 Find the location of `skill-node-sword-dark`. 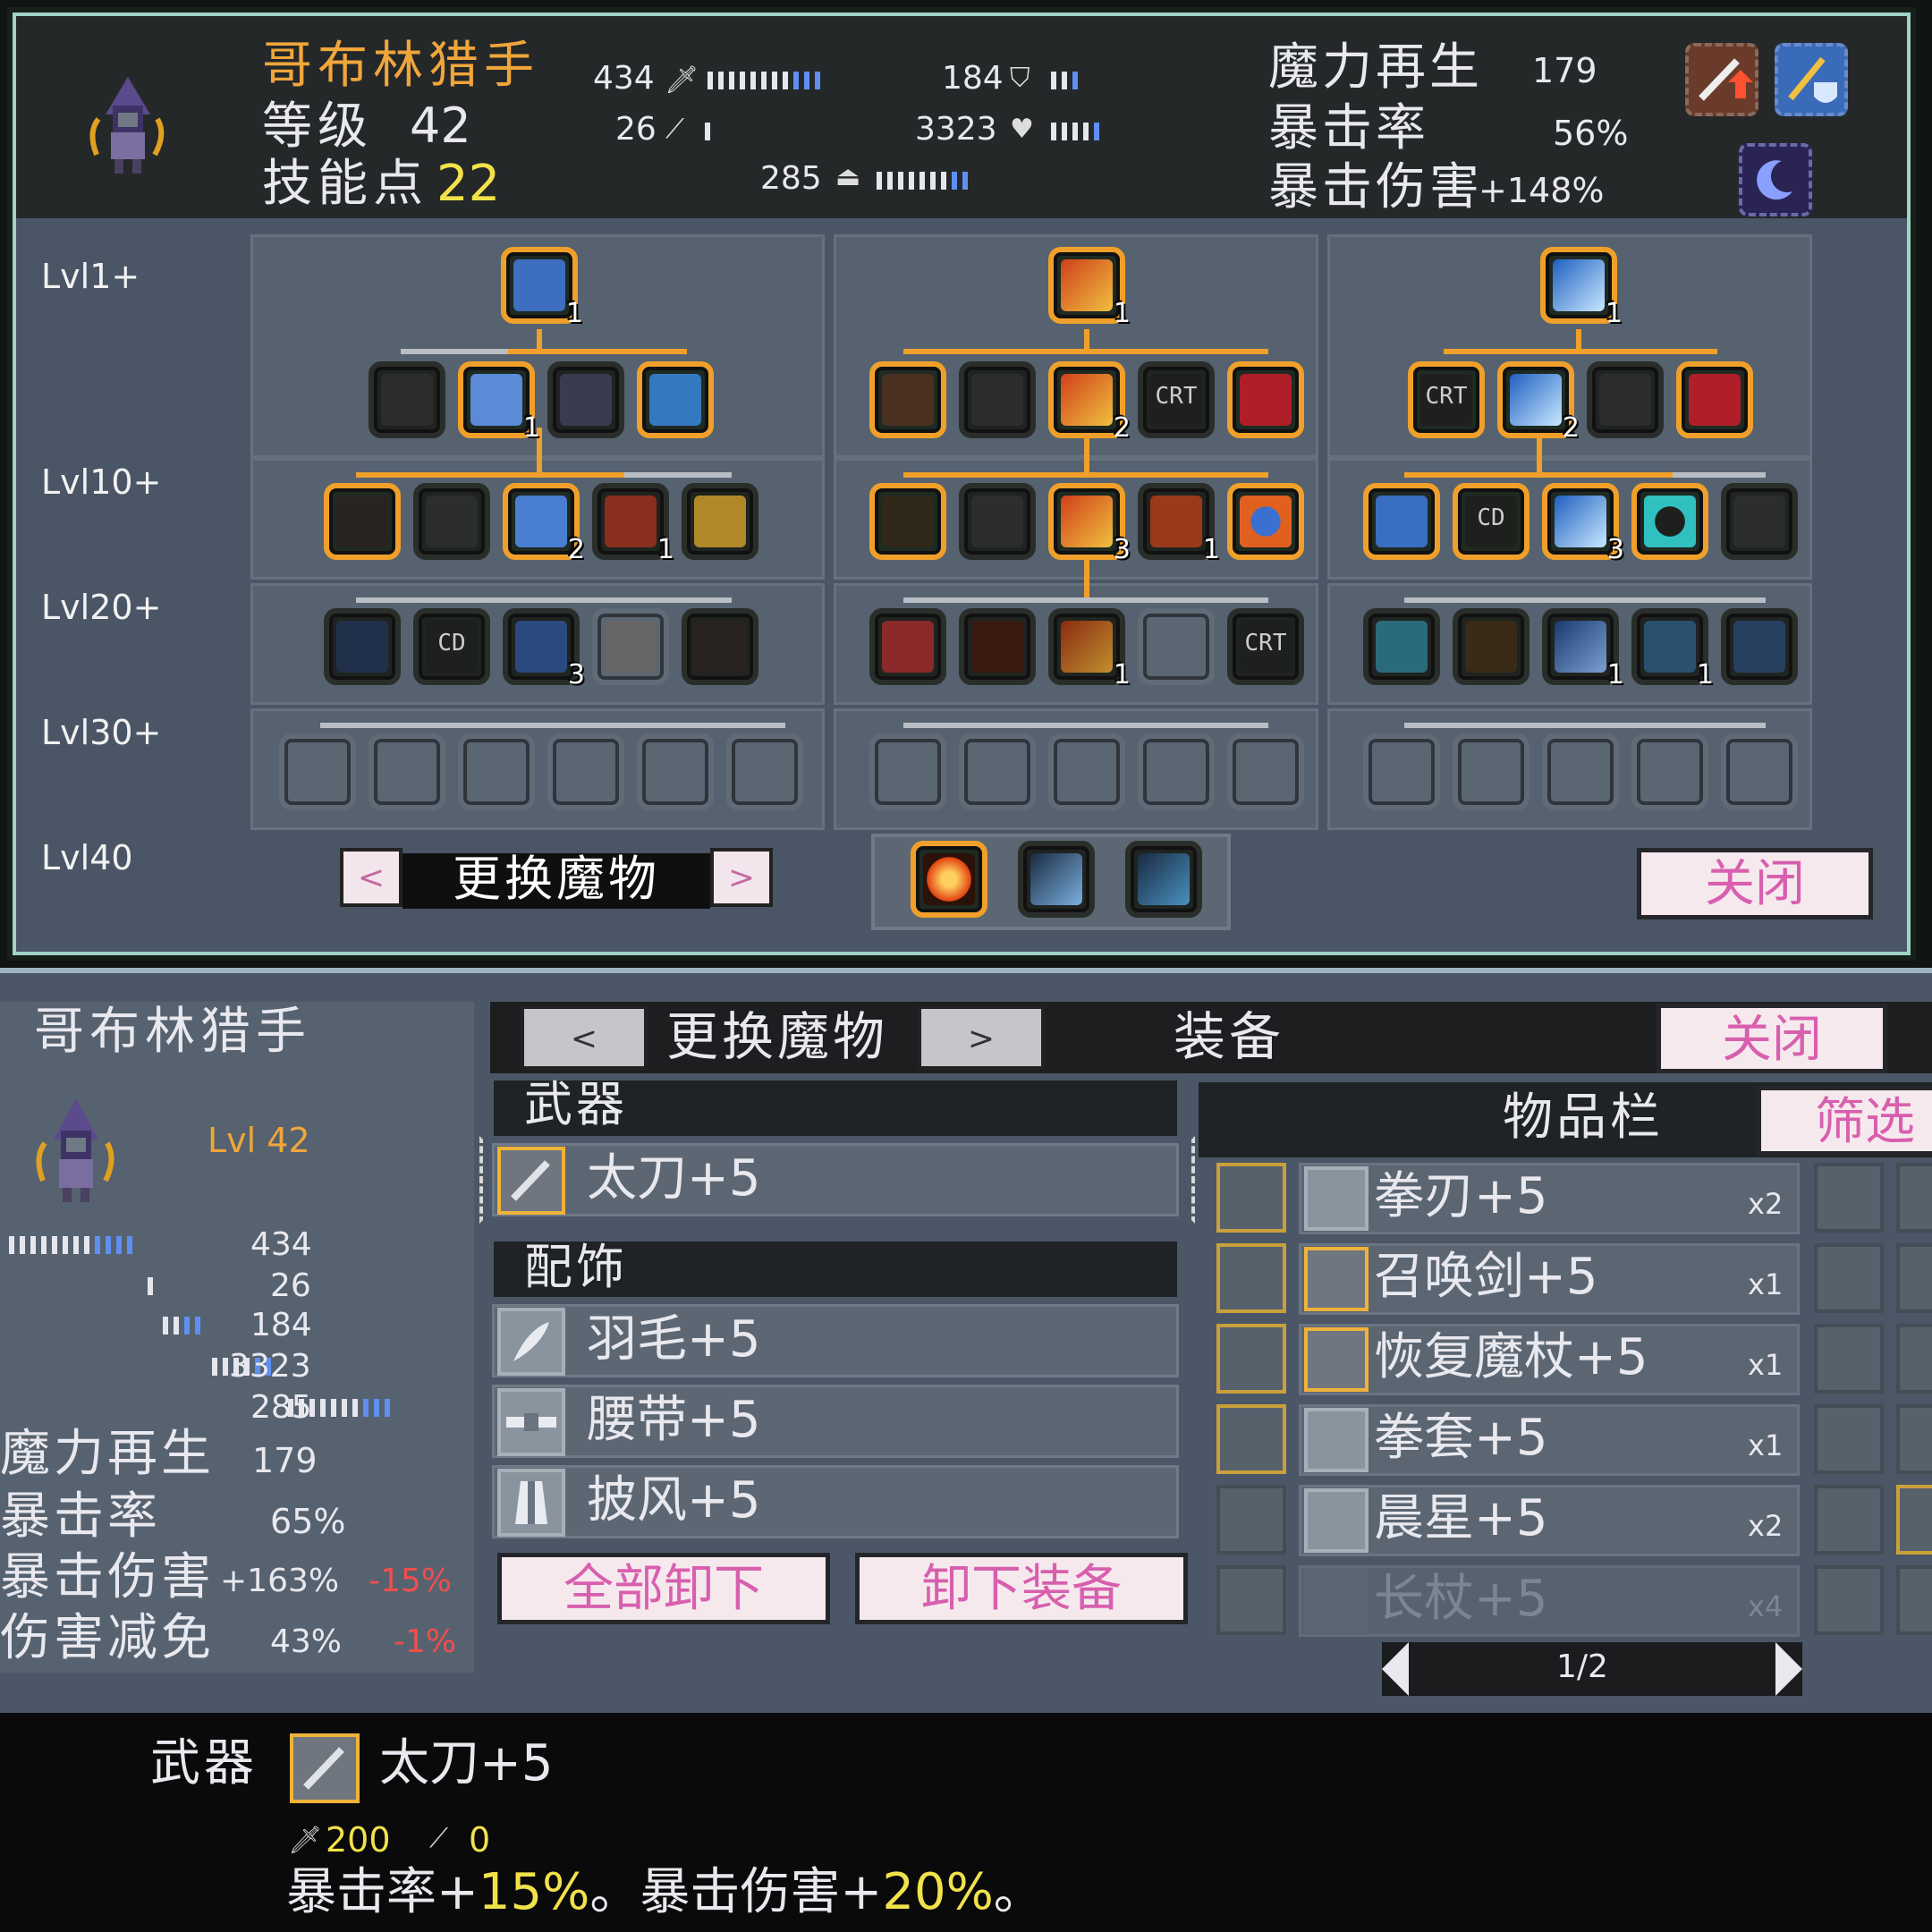

skill-node-sword-dark is located at coordinates (997, 521).